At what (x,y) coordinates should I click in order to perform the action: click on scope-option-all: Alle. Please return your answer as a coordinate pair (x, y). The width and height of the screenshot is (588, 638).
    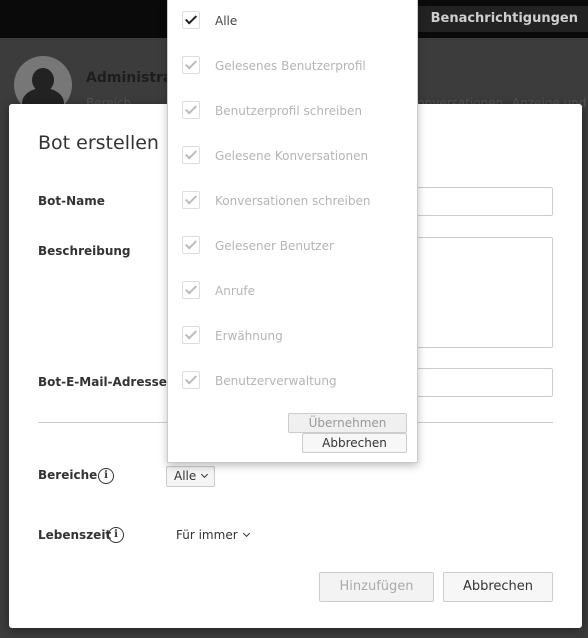
    Looking at the image, I should click on (292, 22).